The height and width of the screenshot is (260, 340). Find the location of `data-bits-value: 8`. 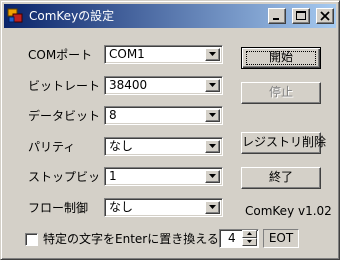

data-bits-value: 8 is located at coordinates (113, 115).